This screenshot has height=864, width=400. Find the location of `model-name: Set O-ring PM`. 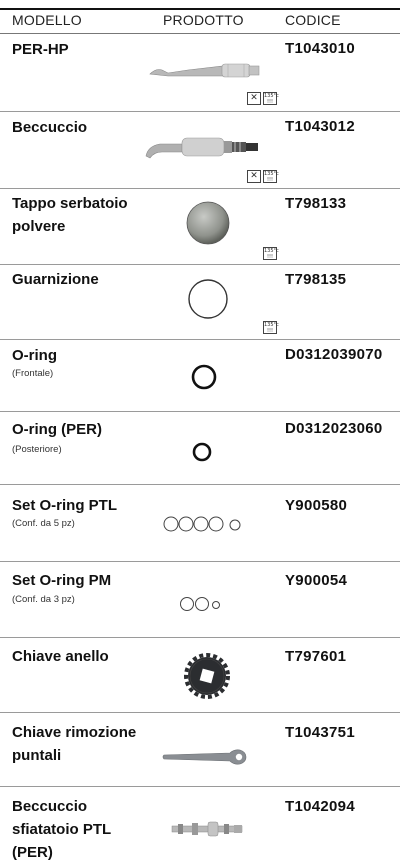

model-name: Set O-ring PM is located at coordinates (62, 580).